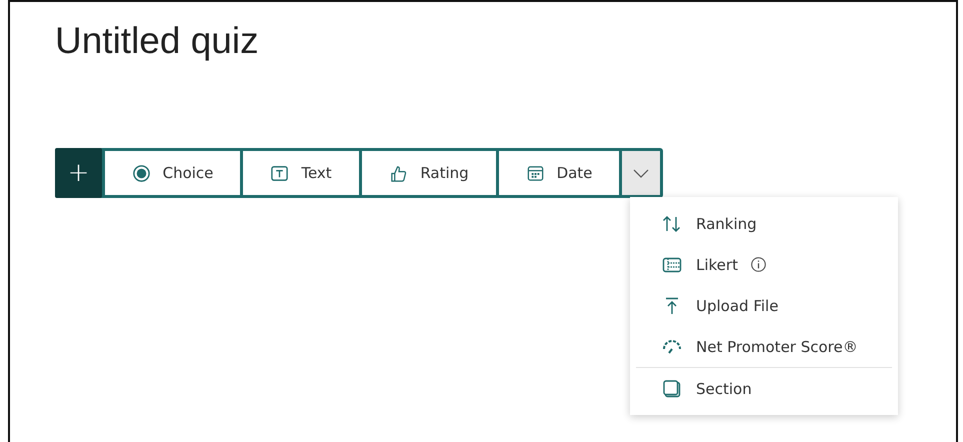  I want to click on menu-item: Net Promoter Score®, so click(764, 346).